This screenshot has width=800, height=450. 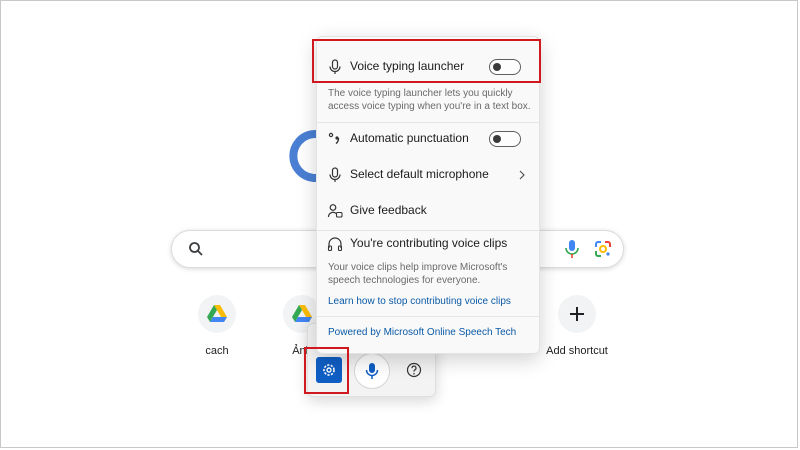 What do you see at coordinates (326, 370) in the screenshot?
I see `highlight-box-settings` at bounding box center [326, 370].